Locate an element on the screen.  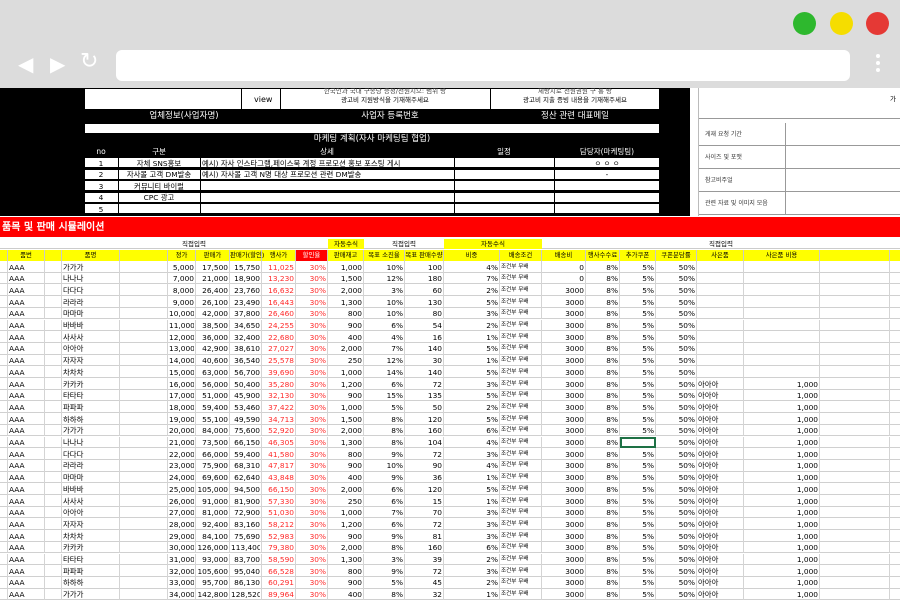
table-cell: 40,600 is located at coordinates (212, 360).